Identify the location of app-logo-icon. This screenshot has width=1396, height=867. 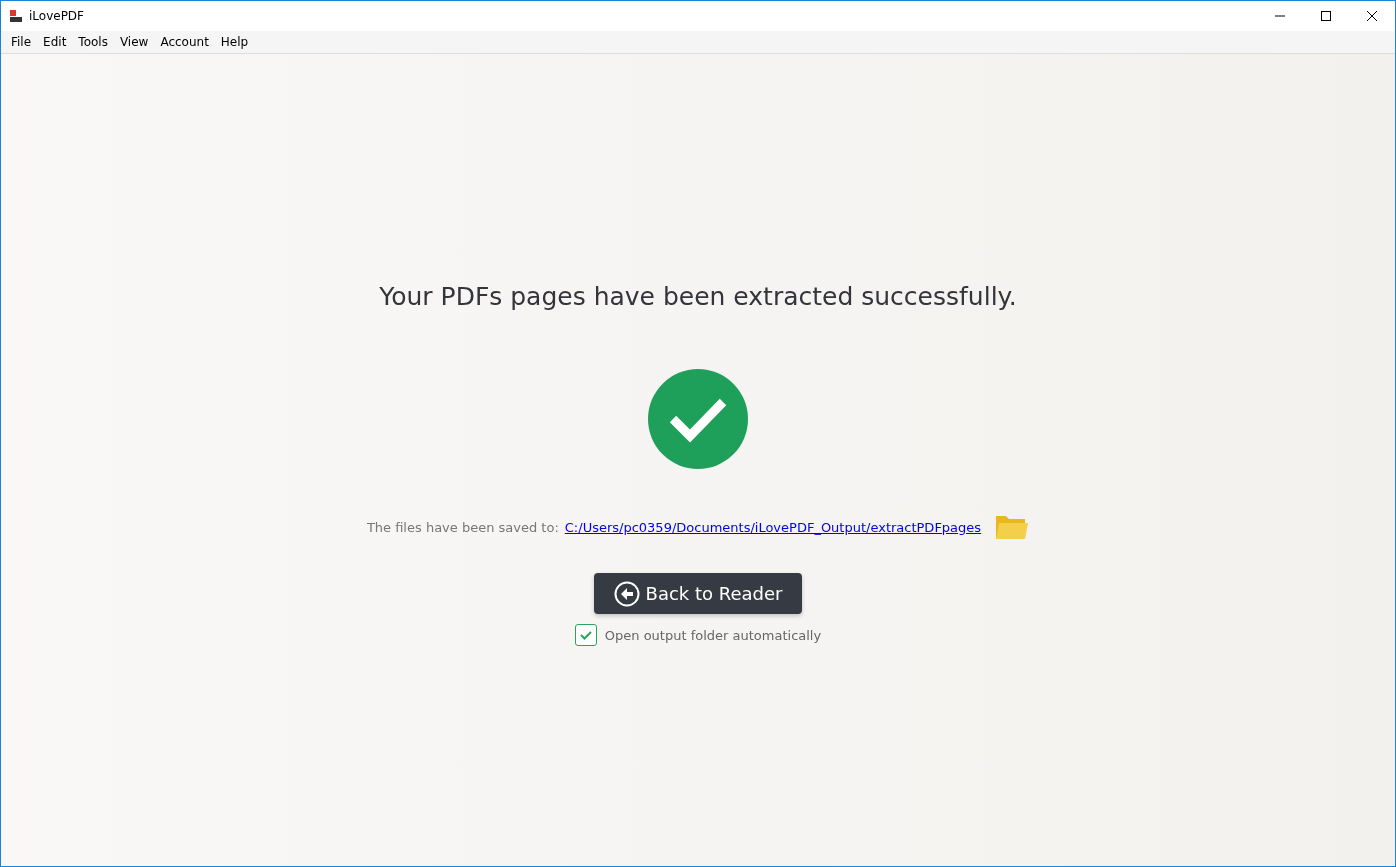
(16, 16).